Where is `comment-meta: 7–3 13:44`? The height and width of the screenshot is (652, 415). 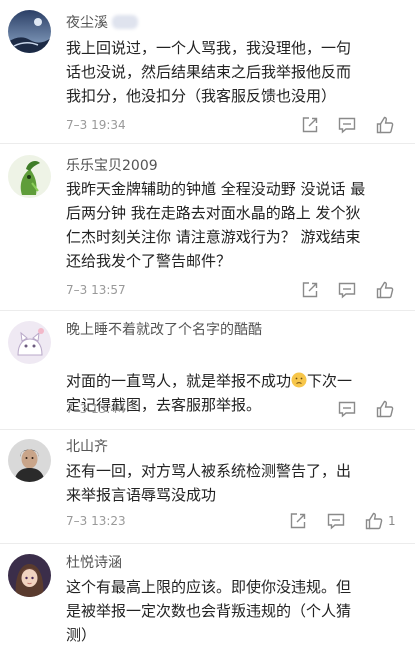
comment-meta: 7–3 13:44 is located at coordinates (236, 409).